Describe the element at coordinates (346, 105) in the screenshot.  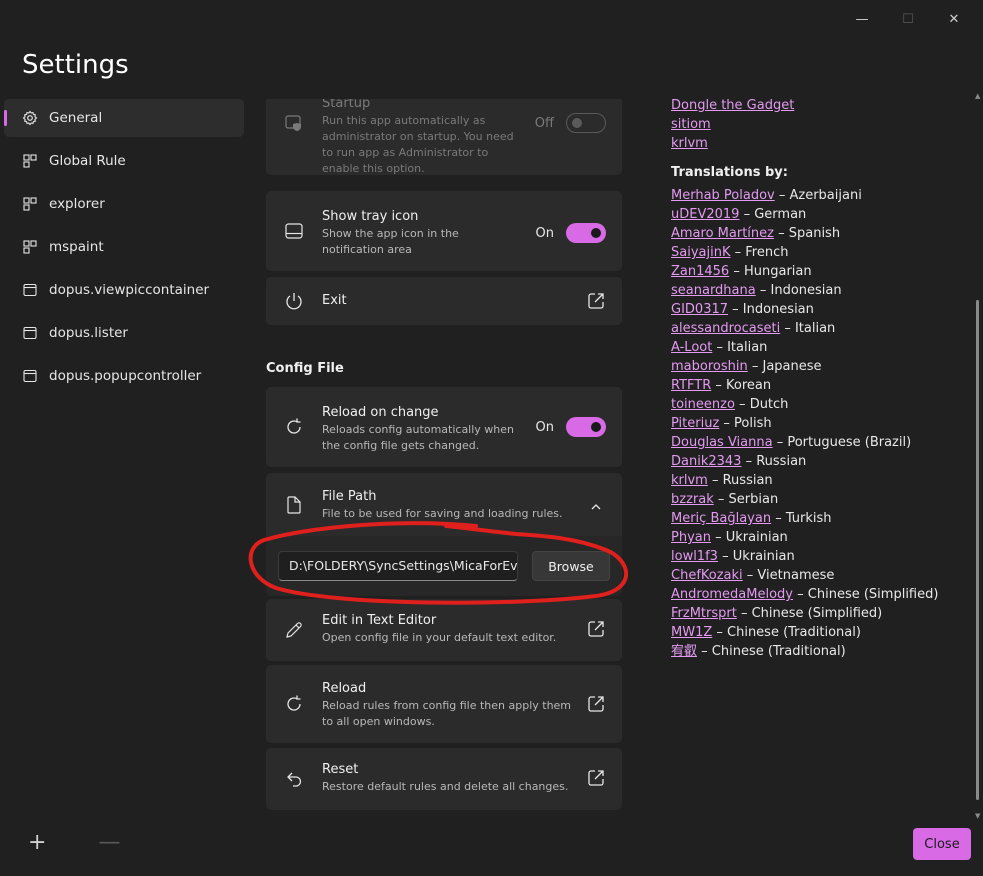
I see `card-title: Run as Administrator on Startup` at that location.